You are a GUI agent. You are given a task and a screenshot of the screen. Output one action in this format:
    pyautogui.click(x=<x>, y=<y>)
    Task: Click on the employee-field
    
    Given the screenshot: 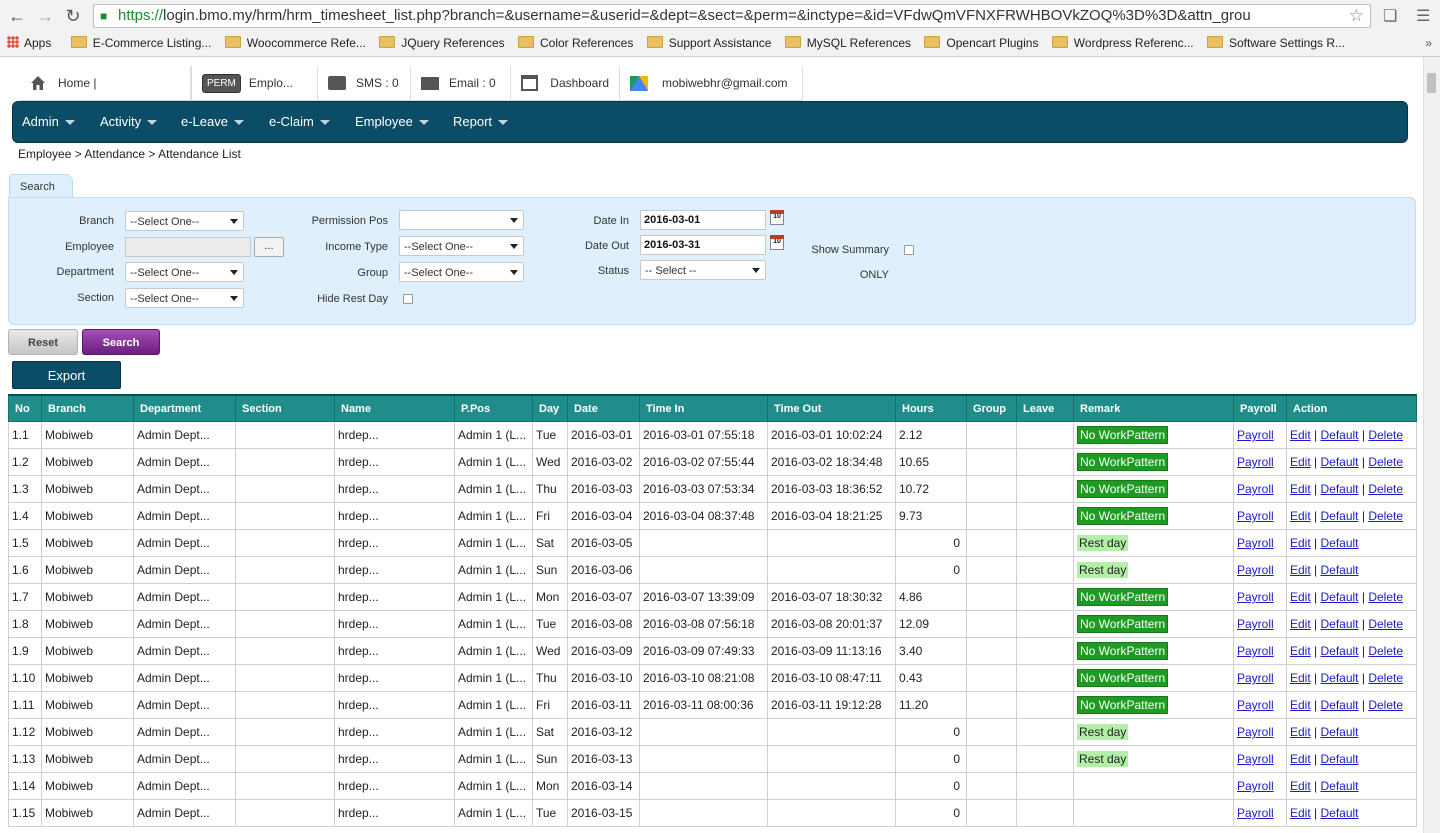 What is the action you would take?
    pyautogui.click(x=188, y=247)
    